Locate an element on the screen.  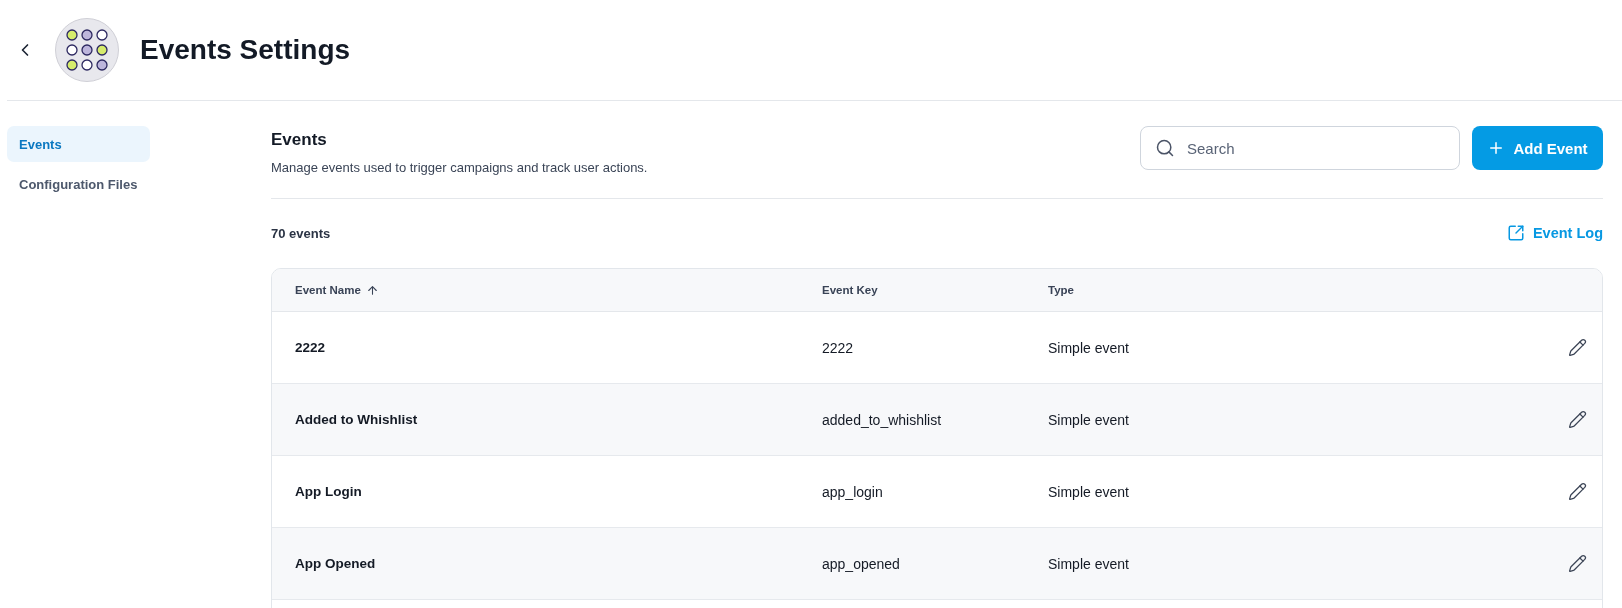
search-icon is located at coordinates (1165, 148).